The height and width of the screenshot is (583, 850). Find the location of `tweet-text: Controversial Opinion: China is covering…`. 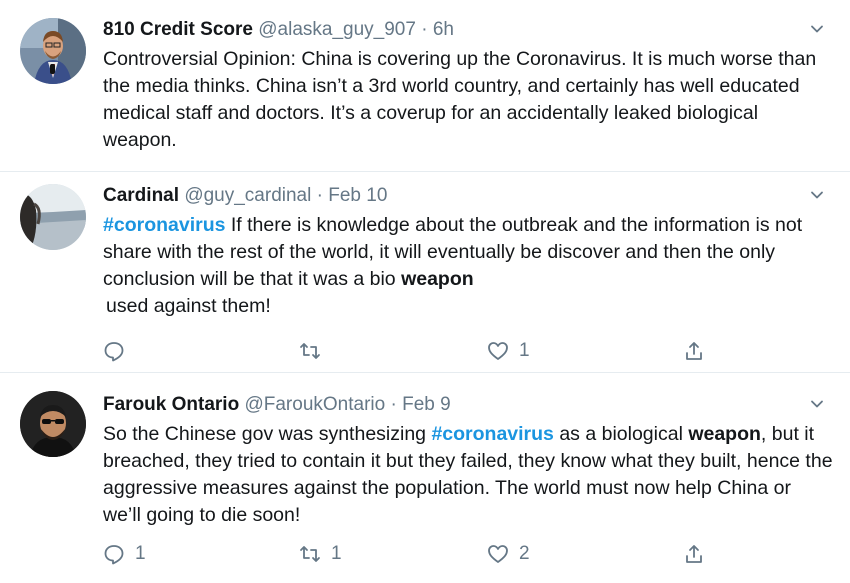

tweet-text: Controversial Opinion: China is covering… is located at coordinates (460, 99).